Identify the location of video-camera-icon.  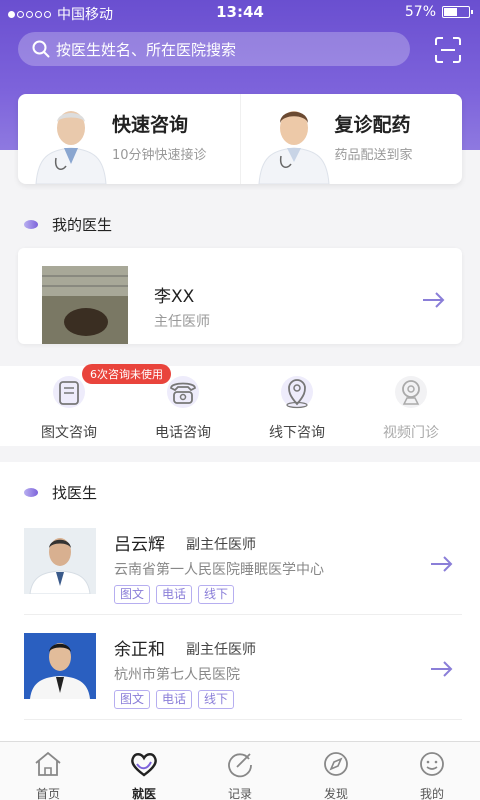
(411, 392).